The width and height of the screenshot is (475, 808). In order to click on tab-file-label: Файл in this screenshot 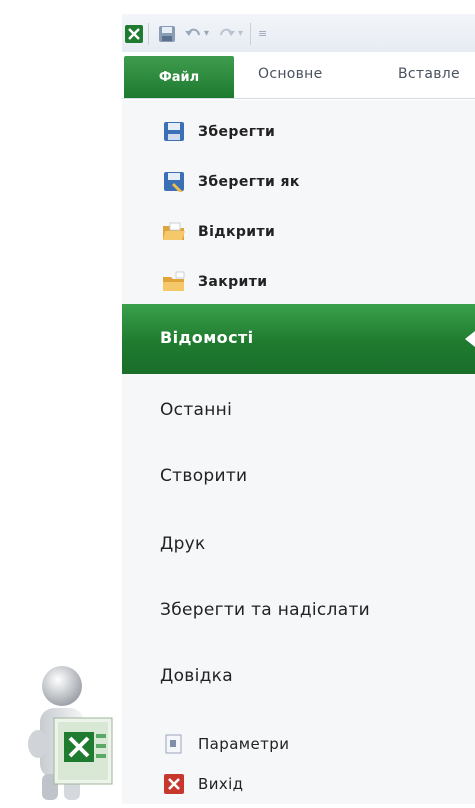, I will do `click(179, 77)`.